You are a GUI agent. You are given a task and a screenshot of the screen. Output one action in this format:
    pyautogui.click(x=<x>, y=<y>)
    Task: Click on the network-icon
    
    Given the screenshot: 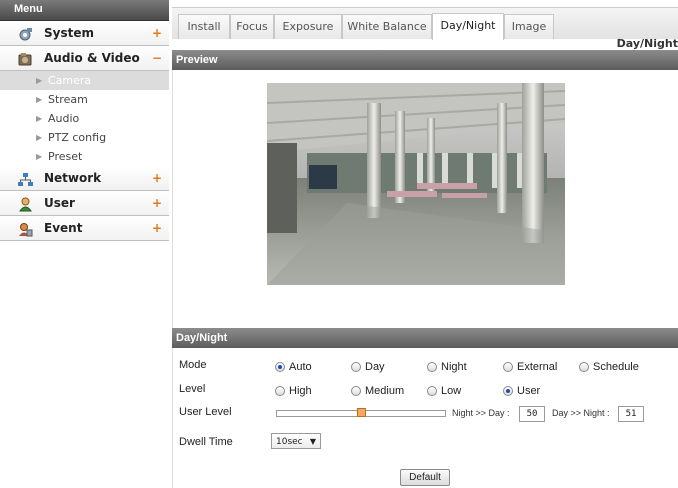 What is the action you would take?
    pyautogui.click(x=25, y=178)
    